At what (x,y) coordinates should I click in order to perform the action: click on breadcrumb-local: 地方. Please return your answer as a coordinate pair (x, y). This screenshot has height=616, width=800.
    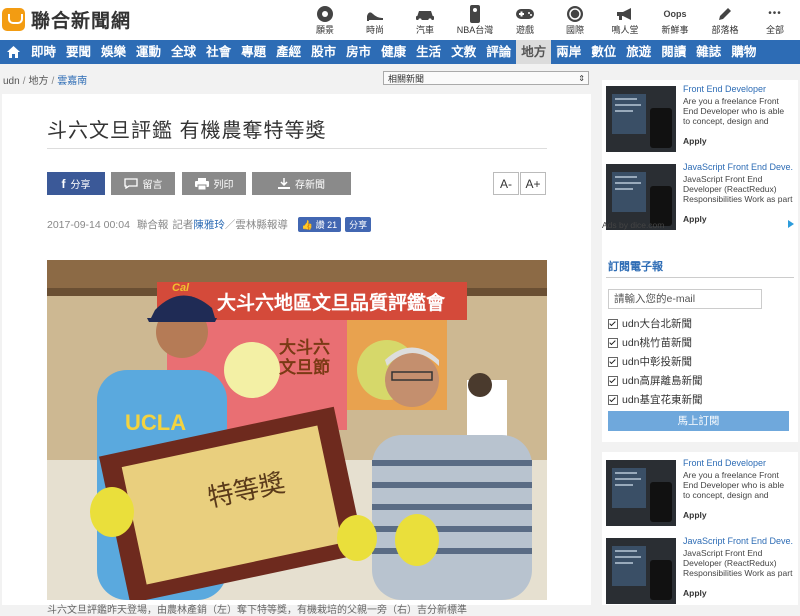
    Looking at the image, I should click on (38, 81).